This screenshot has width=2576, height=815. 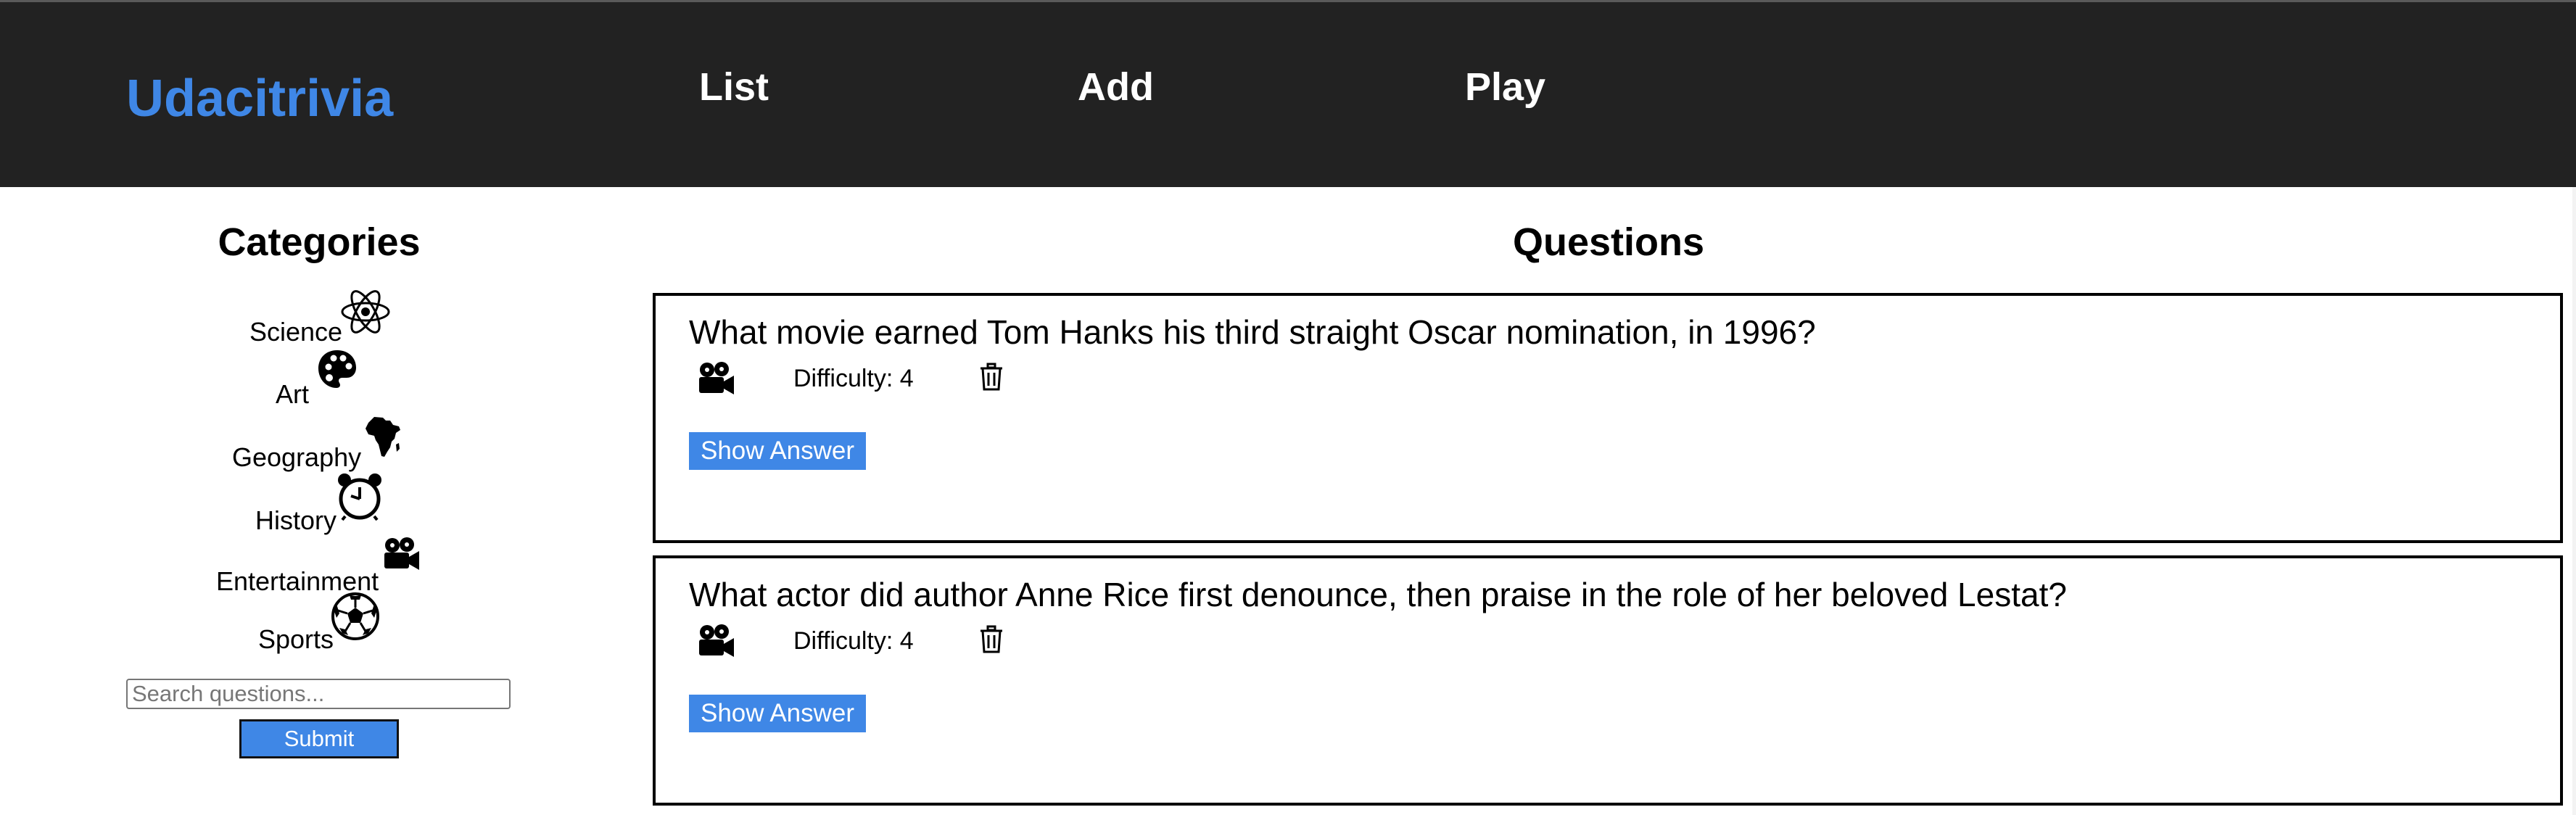 I want to click on category-item-geography: Geography, so click(x=319, y=444).